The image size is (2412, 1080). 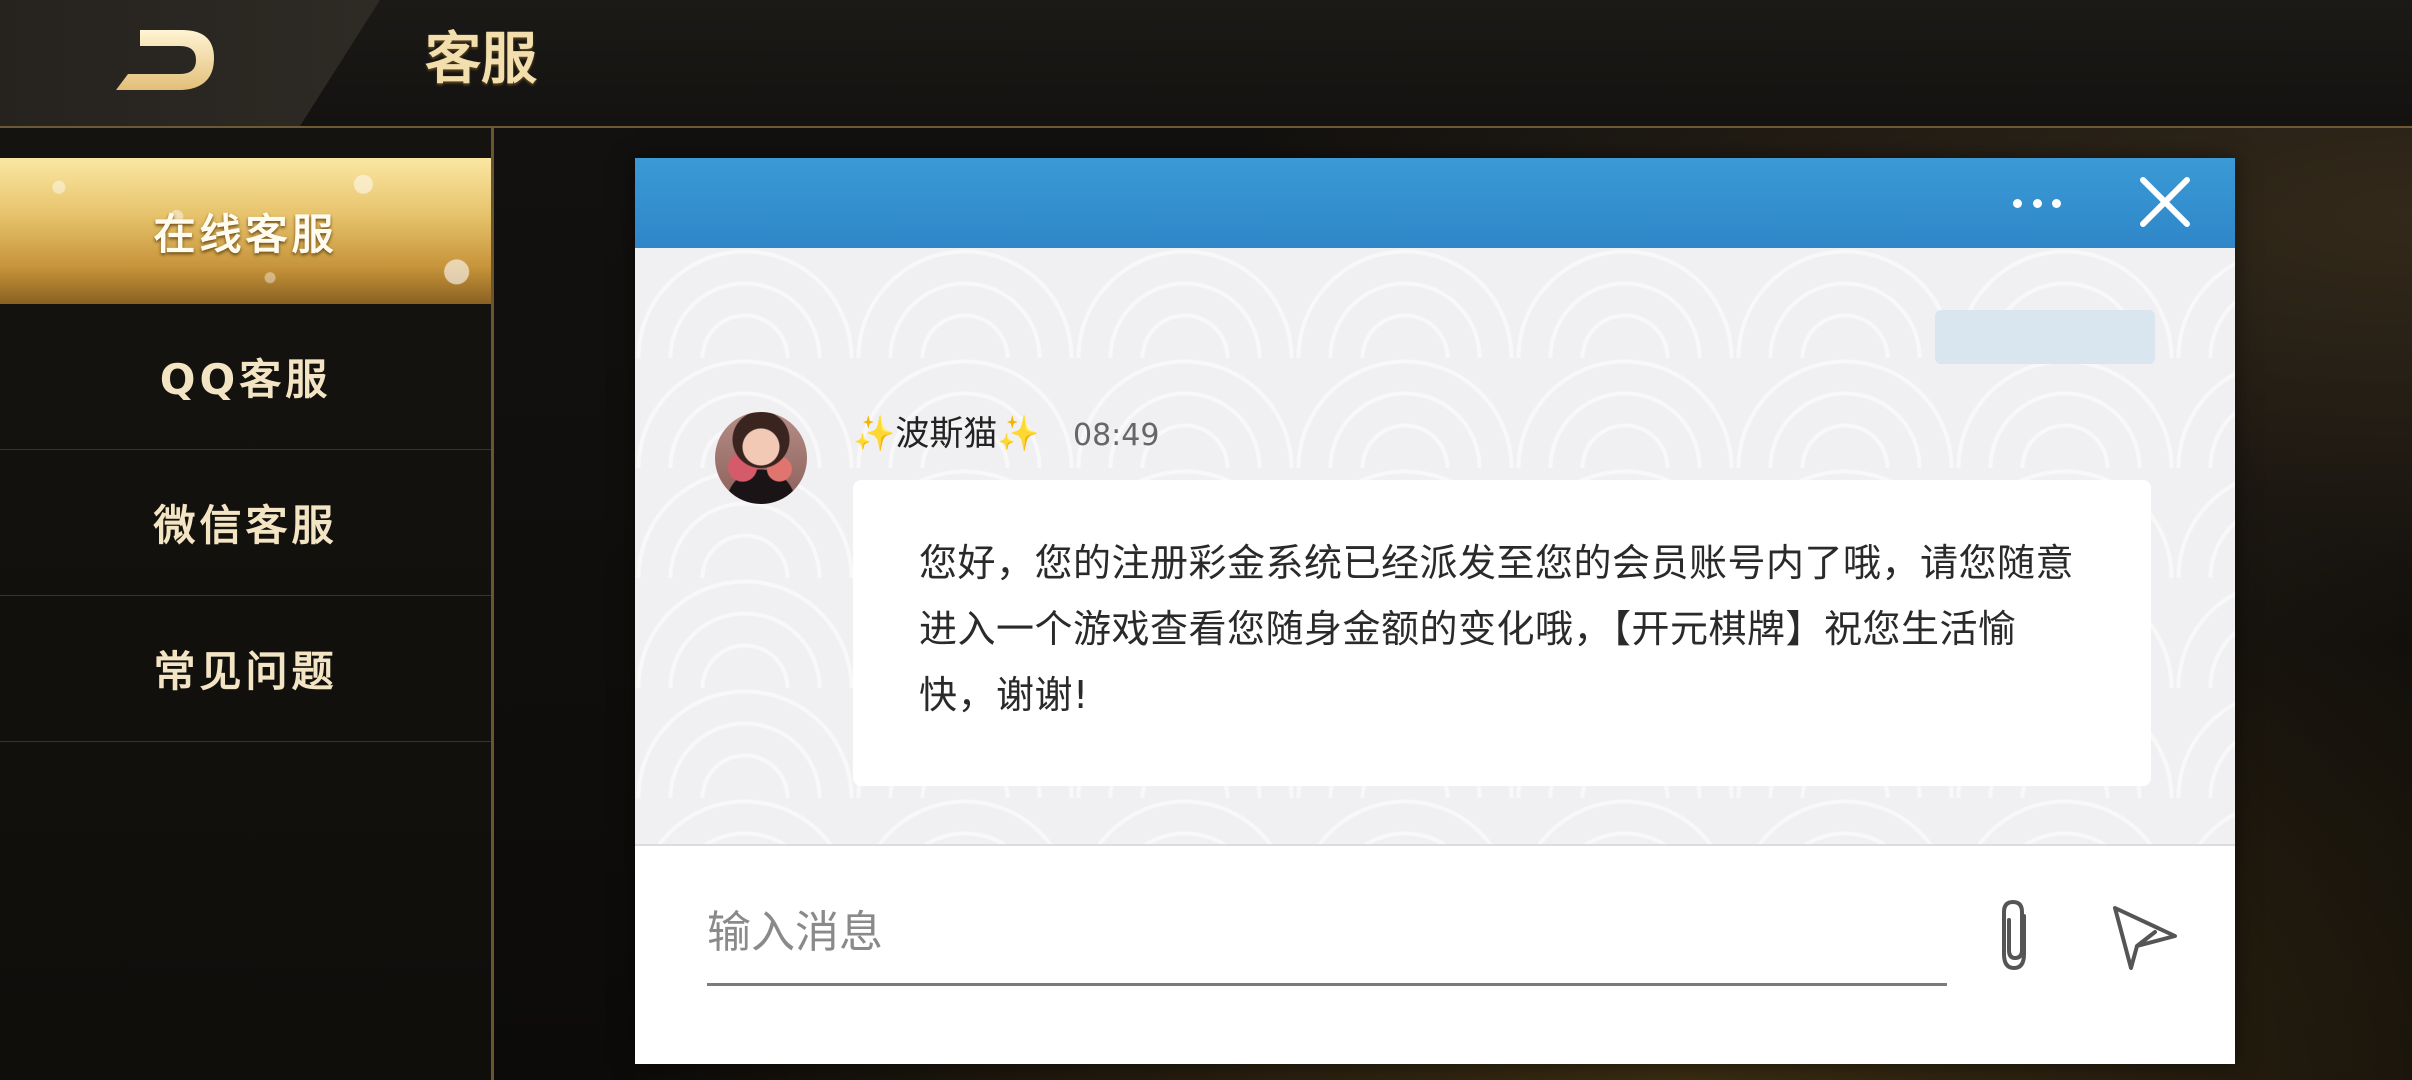 I want to click on page-title: 客服, so click(x=481, y=59).